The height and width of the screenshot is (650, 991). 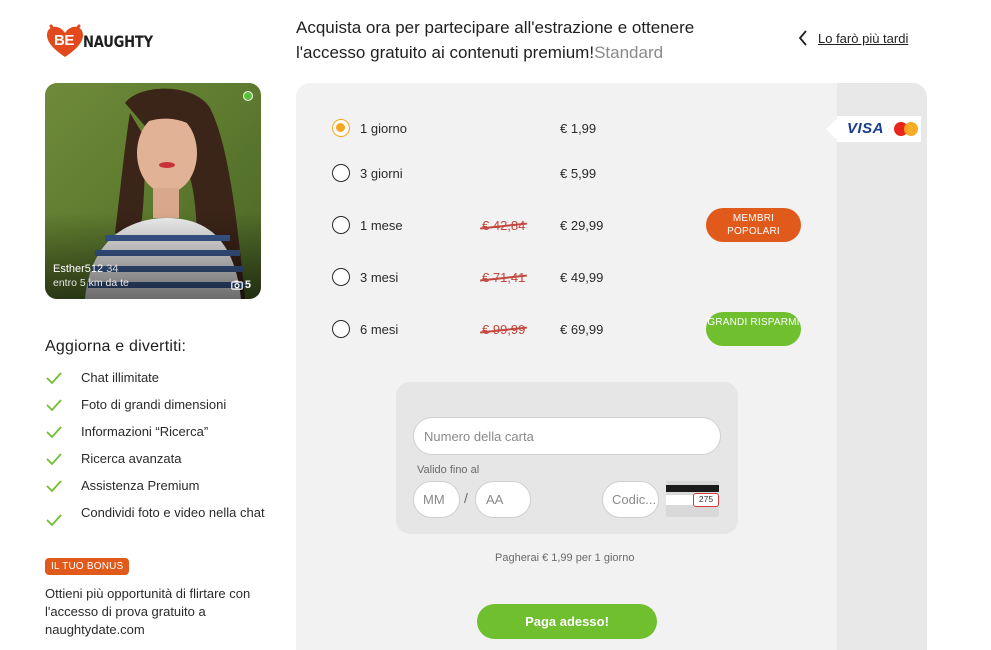 What do you see at coordinates (882, 366) in the screenshot?
I see `payment-methods-panel` at bounding box center [882, 366].